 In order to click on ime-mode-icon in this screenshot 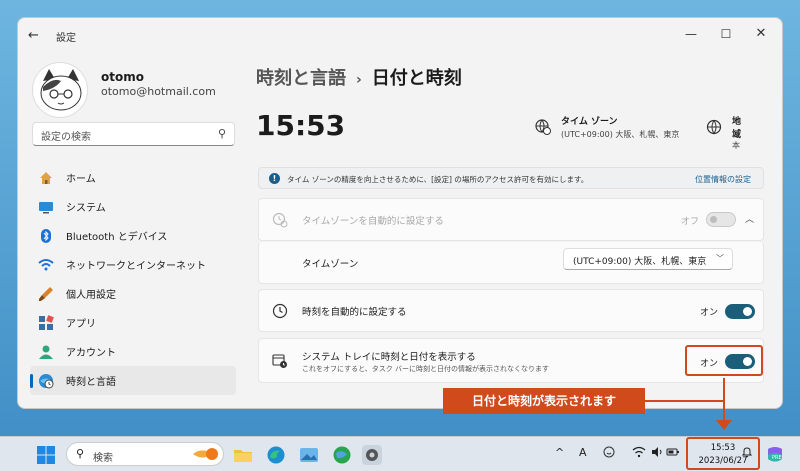, I will do `click(609, 453)`.